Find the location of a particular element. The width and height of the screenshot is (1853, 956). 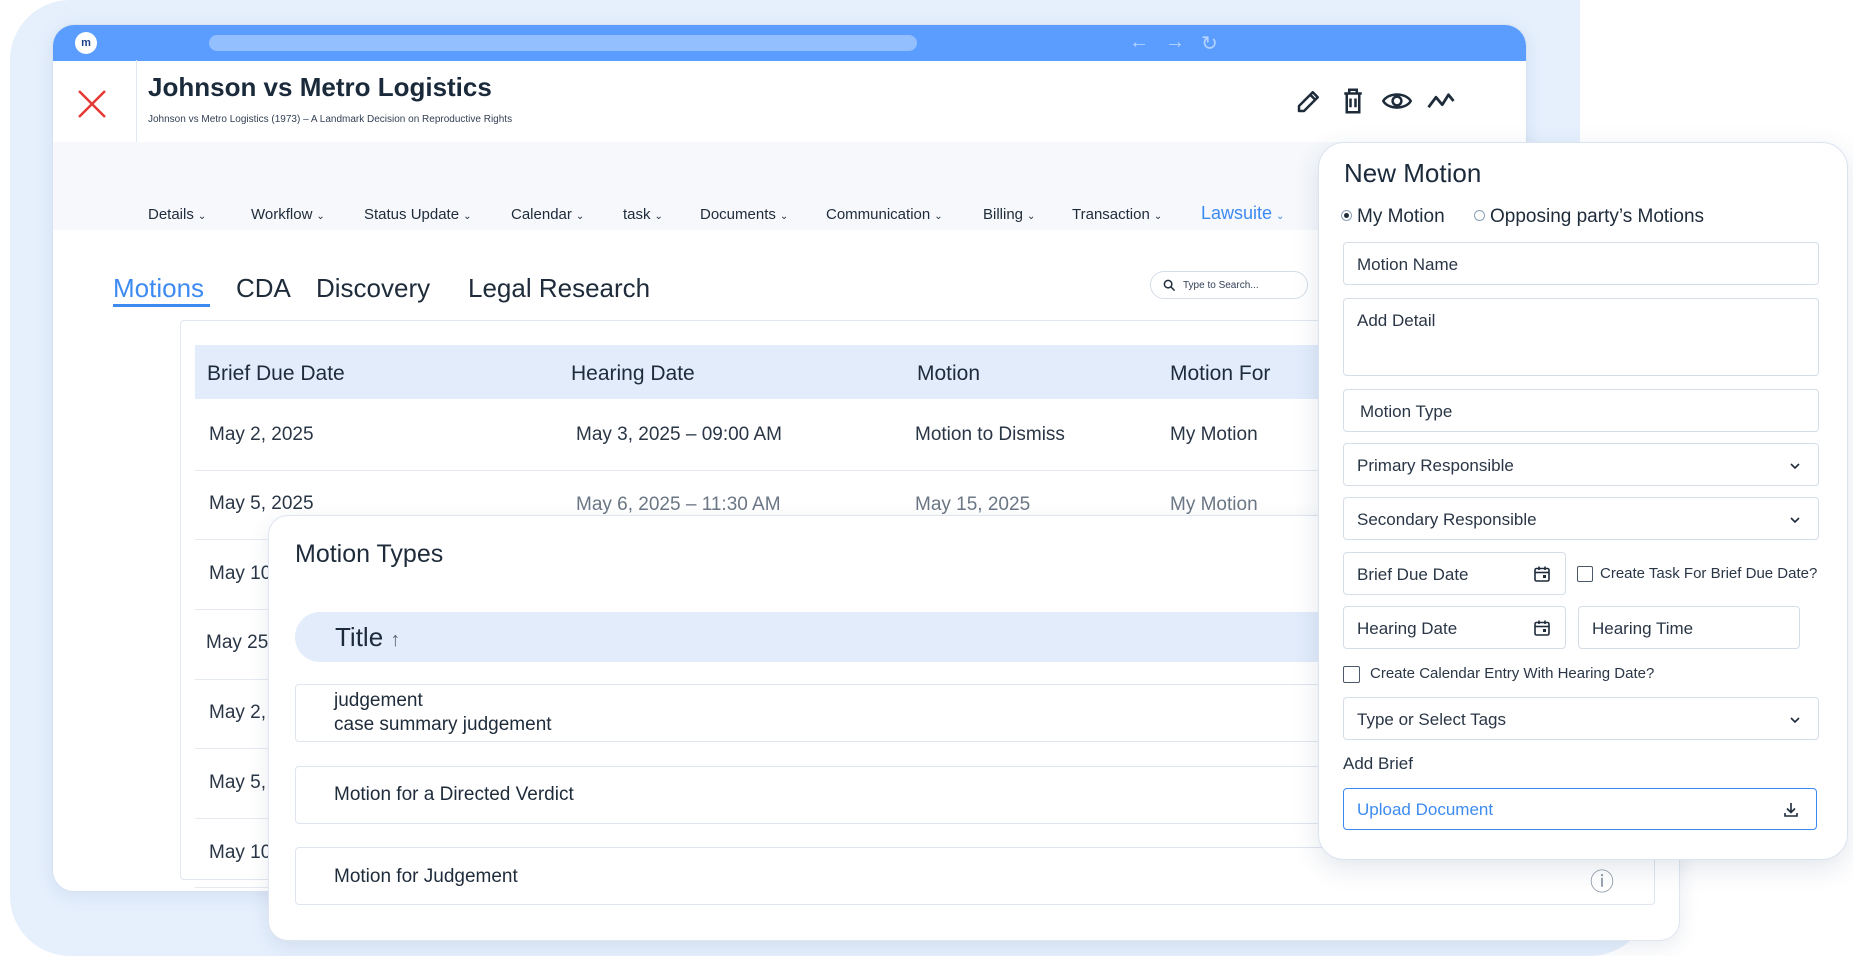

menu-communication: Communication ⌄ is located at coordinates (884, 214).